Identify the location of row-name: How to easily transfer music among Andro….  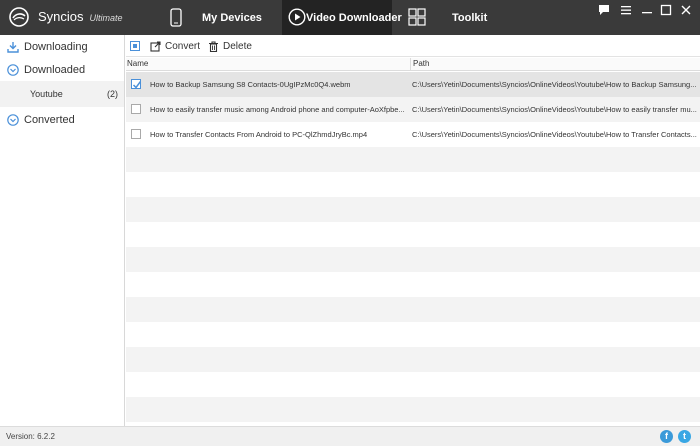
(277, 109).